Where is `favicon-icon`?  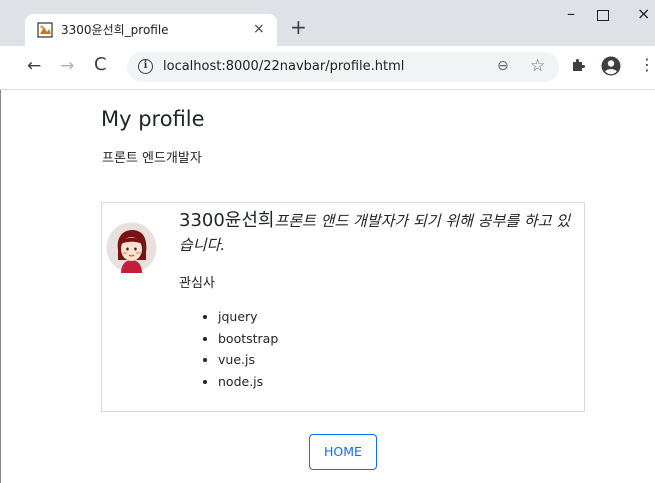
favicon-icon is located at coordinates (45, 30).